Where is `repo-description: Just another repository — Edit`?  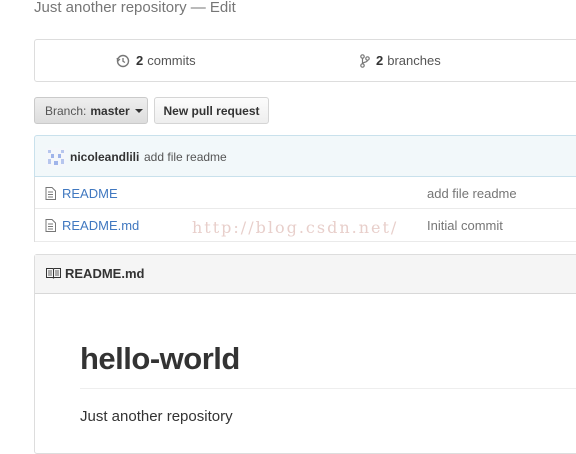 repo-description: Just another repository — Edit is located at coordinates (135, 8).